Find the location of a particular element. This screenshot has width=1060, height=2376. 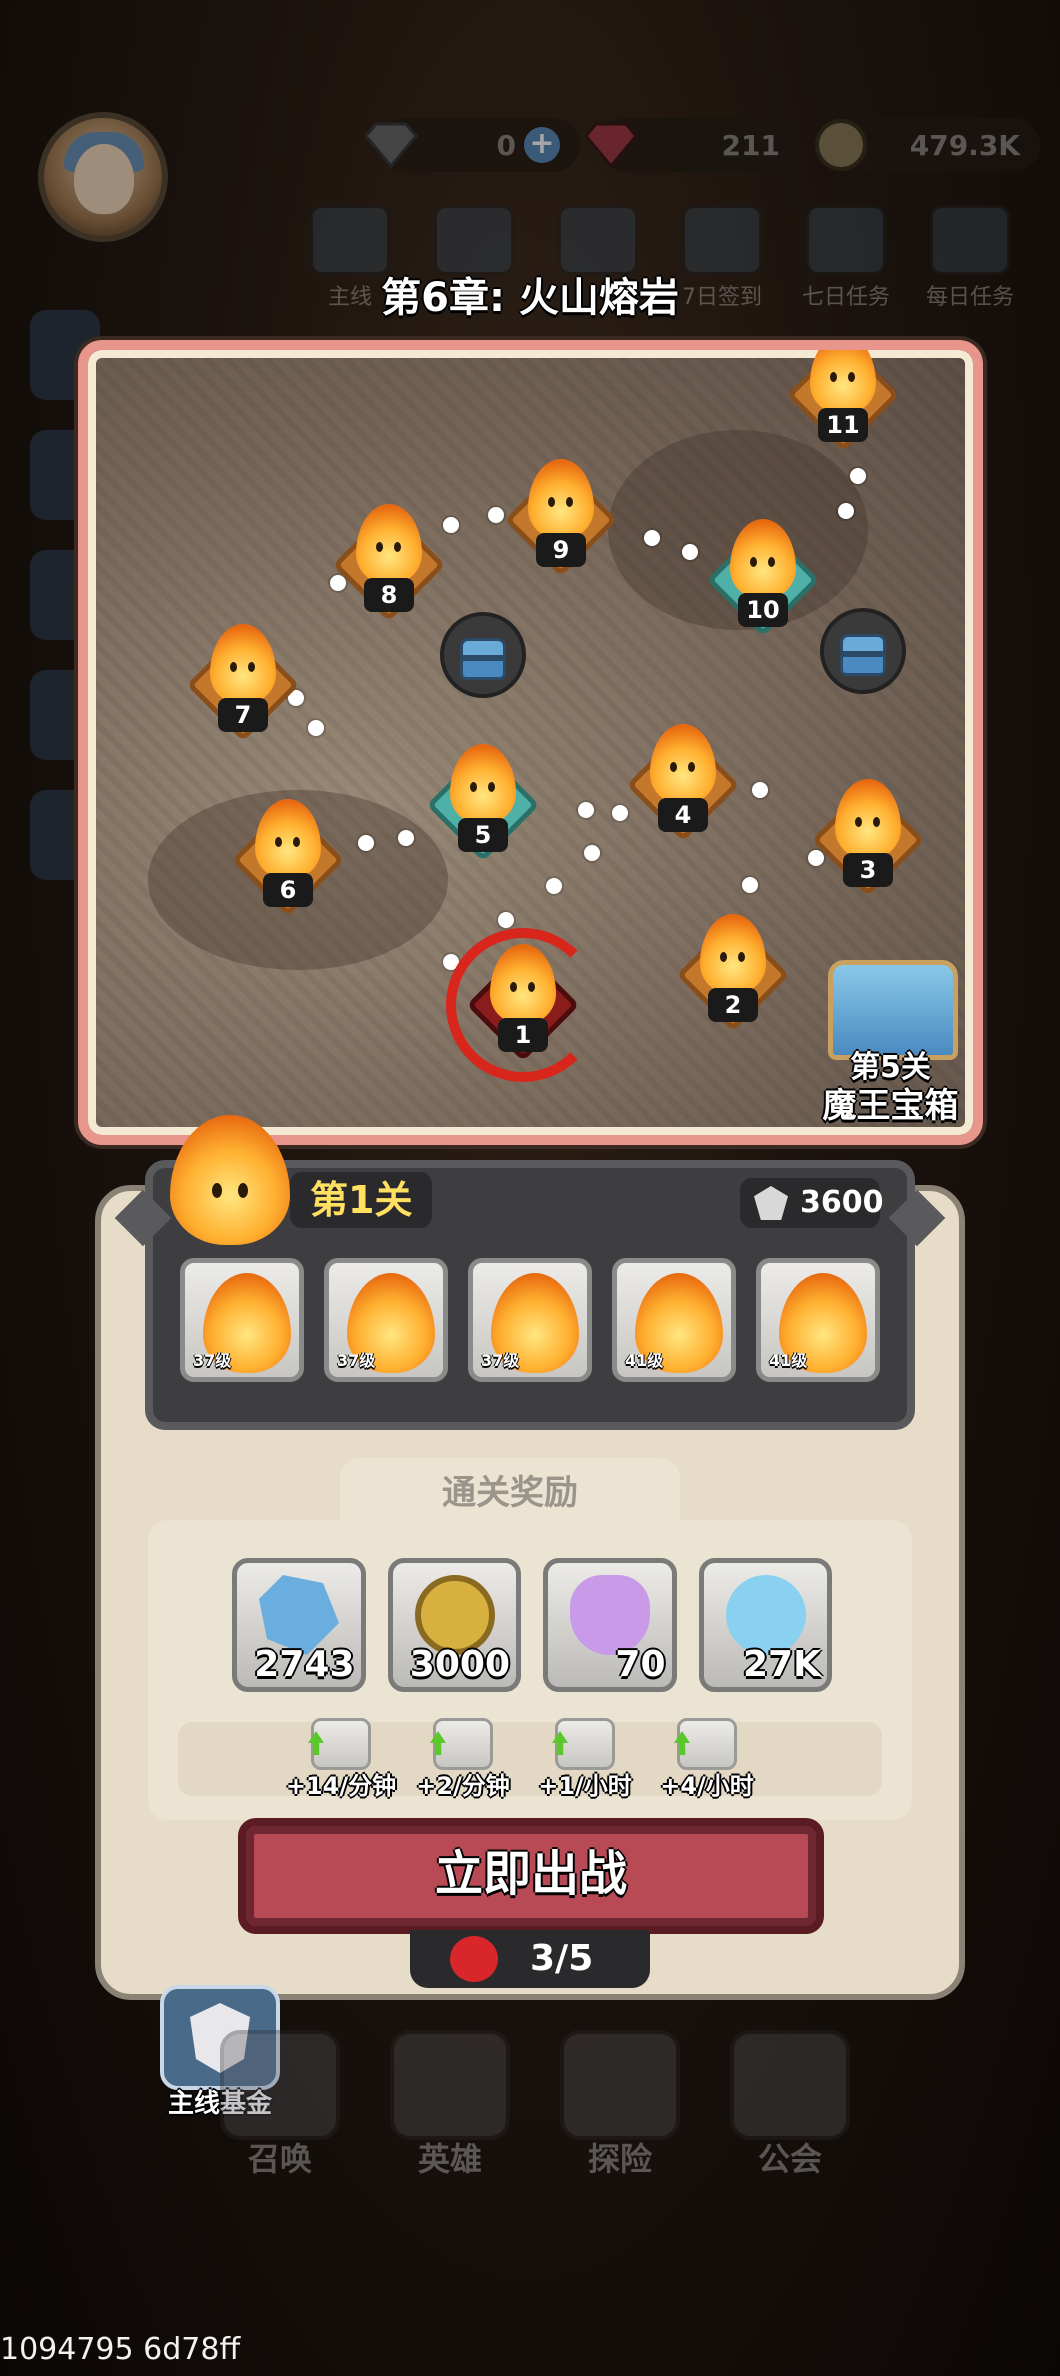

summon-icon is located at coordinates (280, 2085).